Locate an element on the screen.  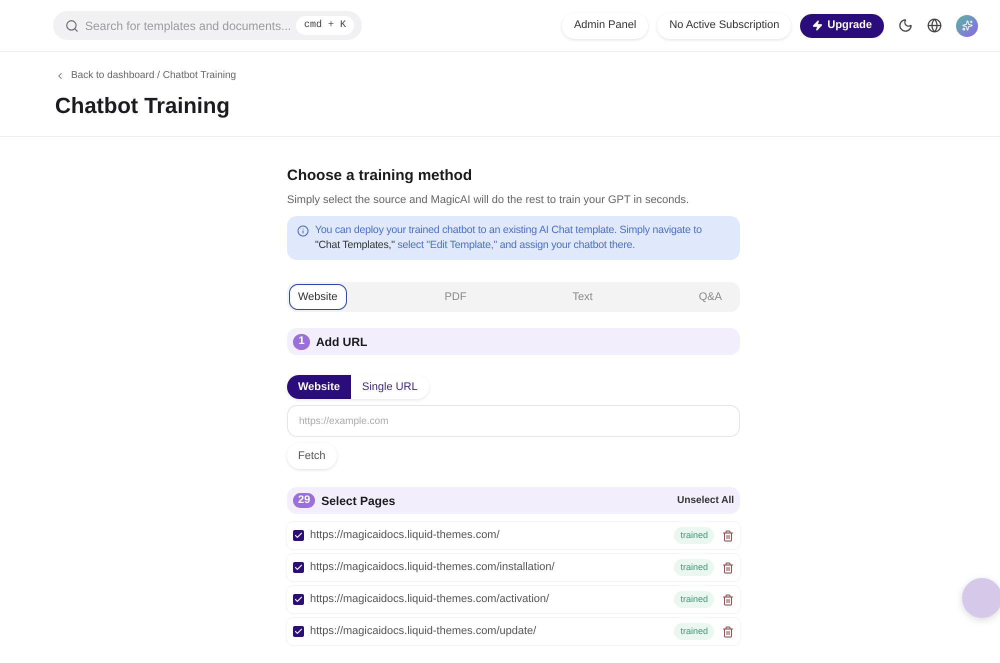
page-url: https://magicaidocs.liquid-themes.com/ is located at coordinates (405, 536).